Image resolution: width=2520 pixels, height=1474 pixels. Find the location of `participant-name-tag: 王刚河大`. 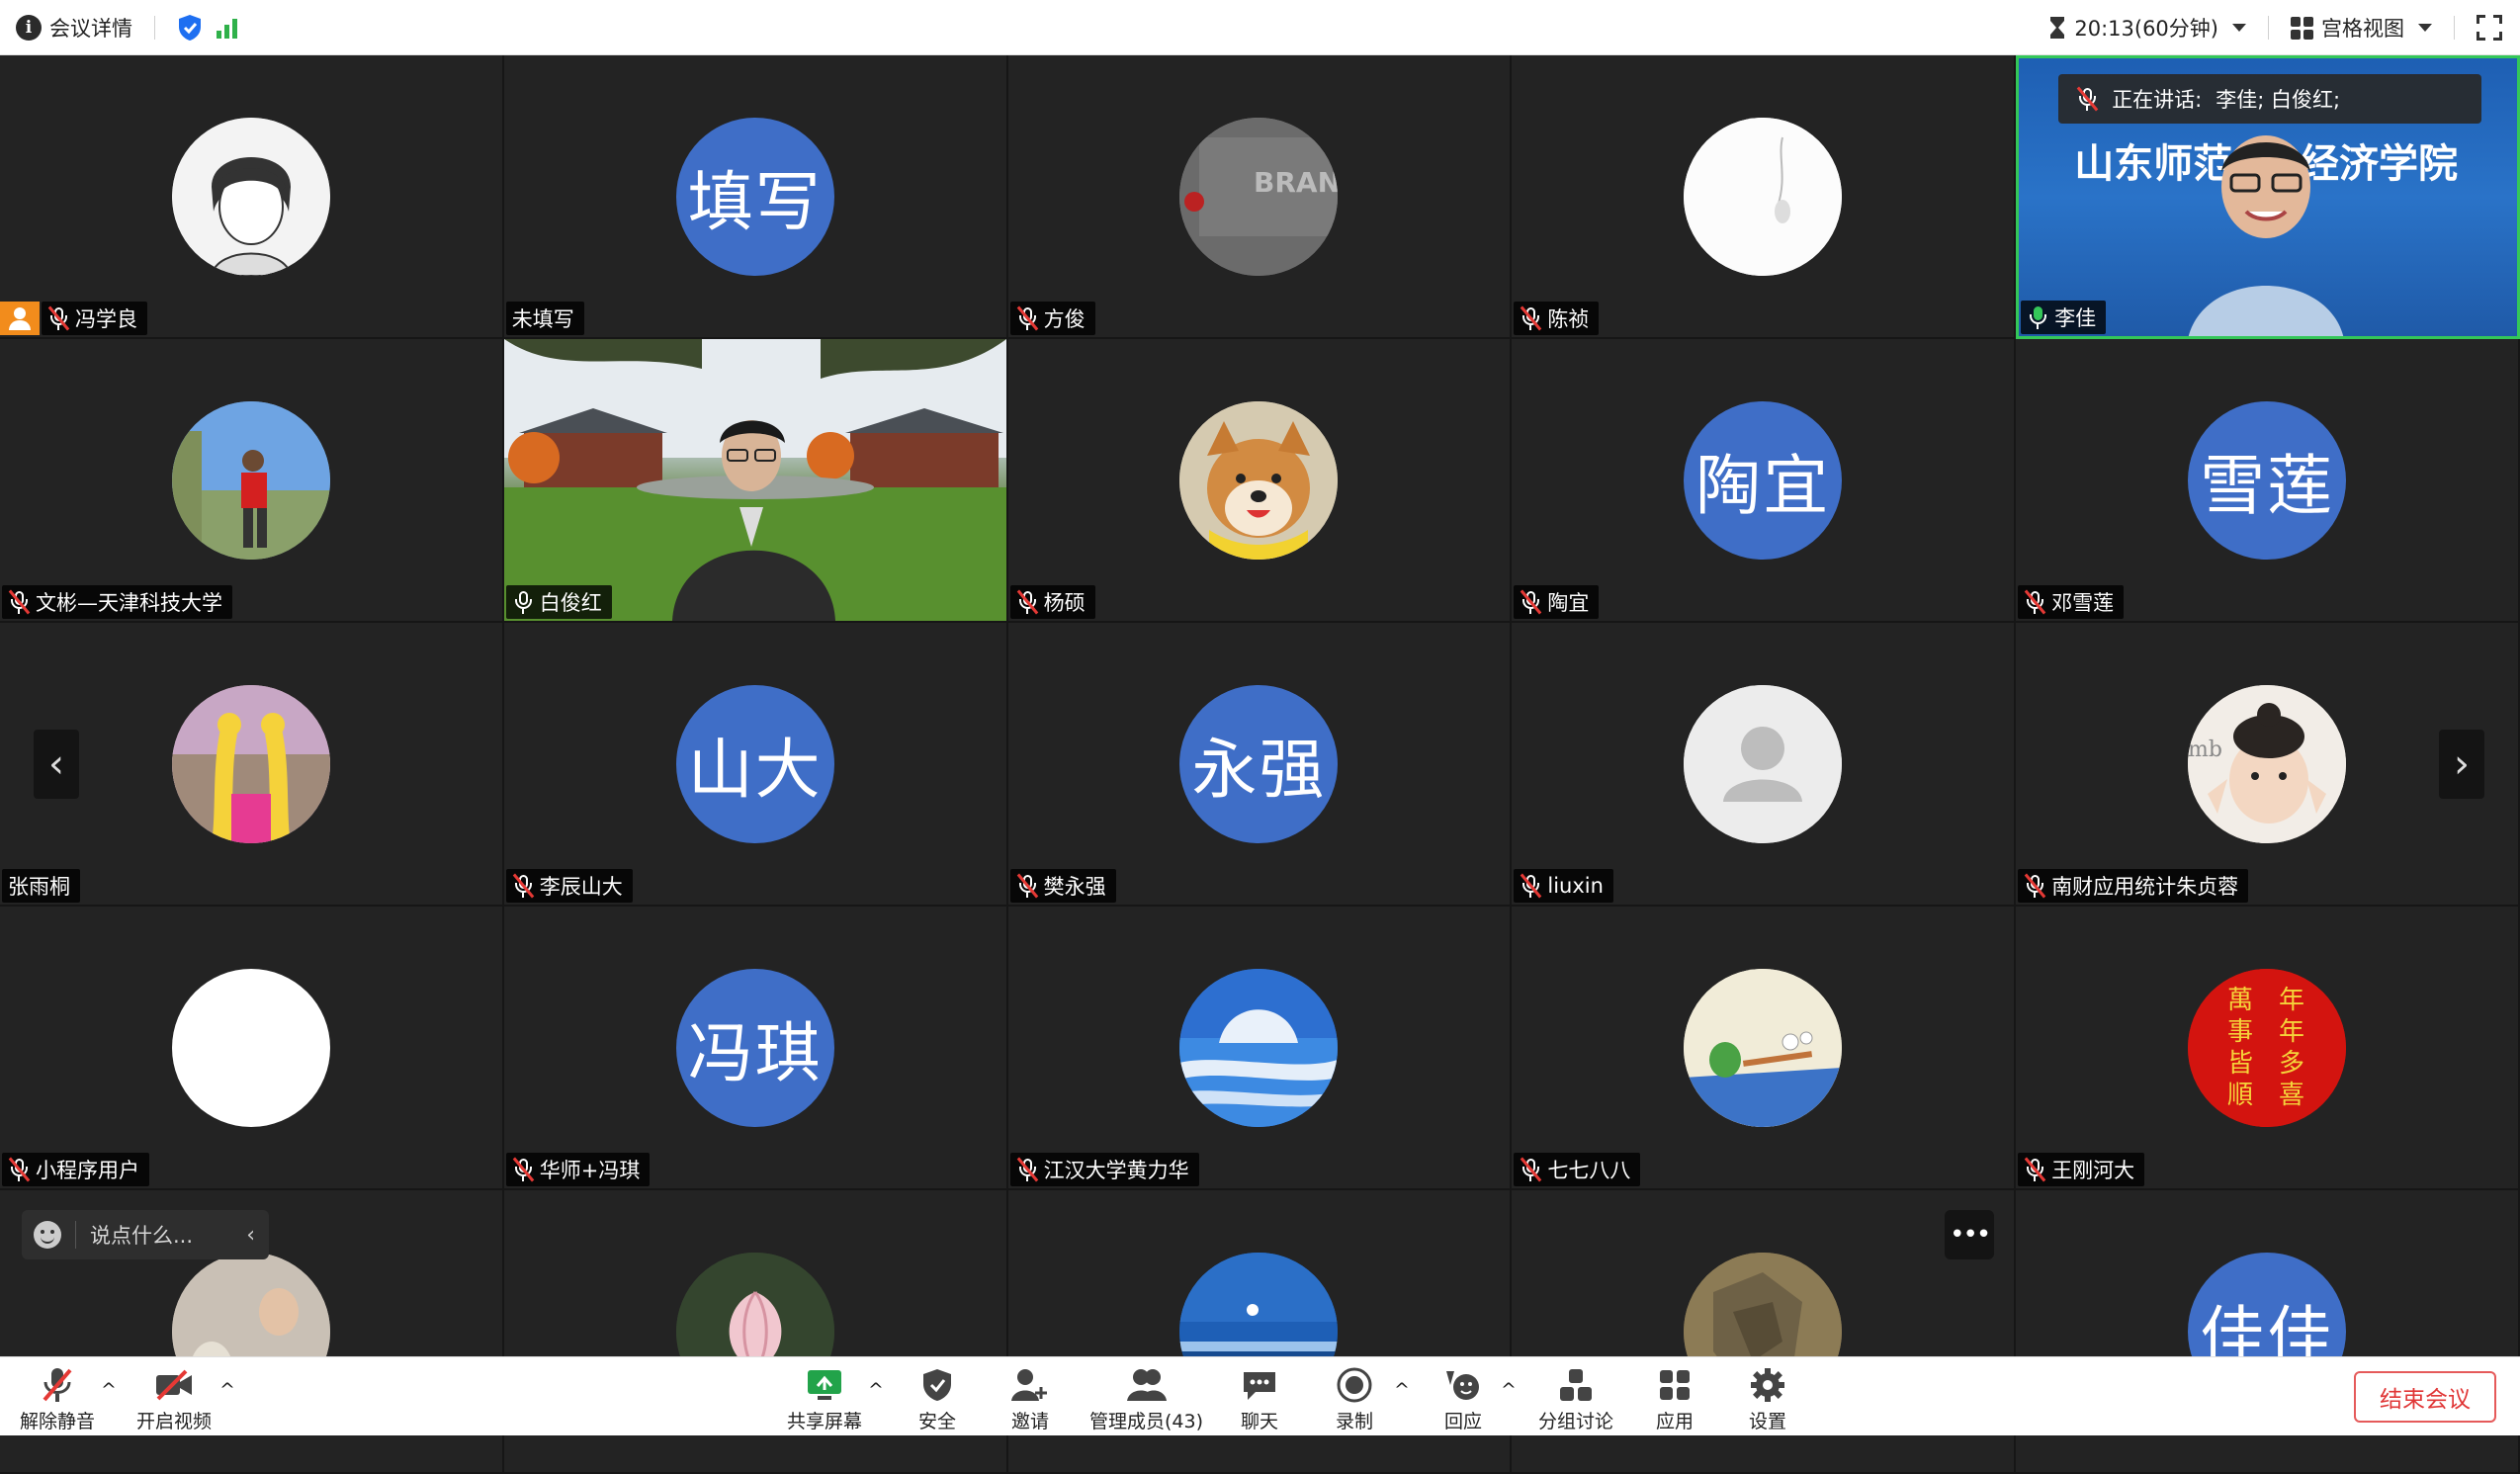

participant-name-tag: 王刚河大 is located at coordinates (2081, 1169).